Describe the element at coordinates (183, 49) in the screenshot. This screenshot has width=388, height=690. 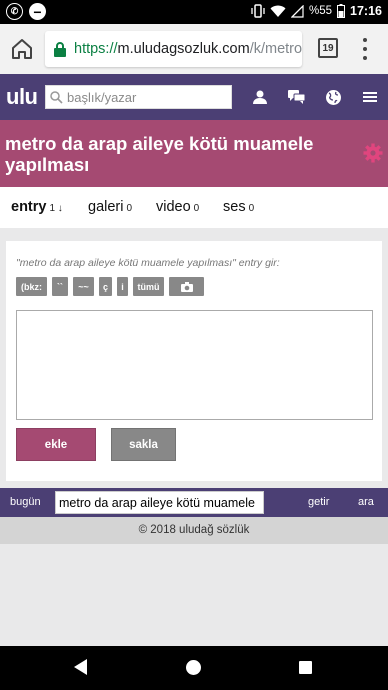
I see `url-host: m.uludagsozluk.com` at that location.